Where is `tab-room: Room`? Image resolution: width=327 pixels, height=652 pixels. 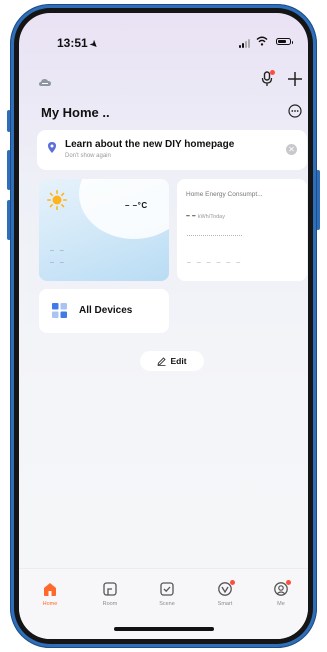 tab-room: Room is located at coordinates (110, 594).